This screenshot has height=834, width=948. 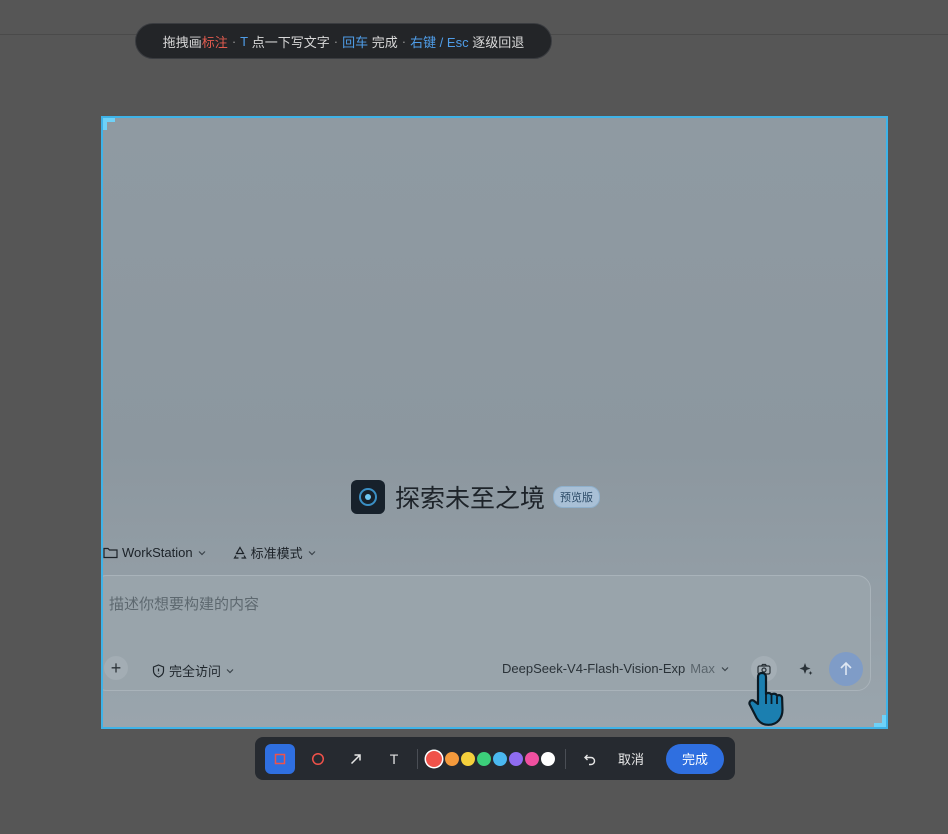 I want to click on hand-cursor-icon, so click(x=766, y=698).